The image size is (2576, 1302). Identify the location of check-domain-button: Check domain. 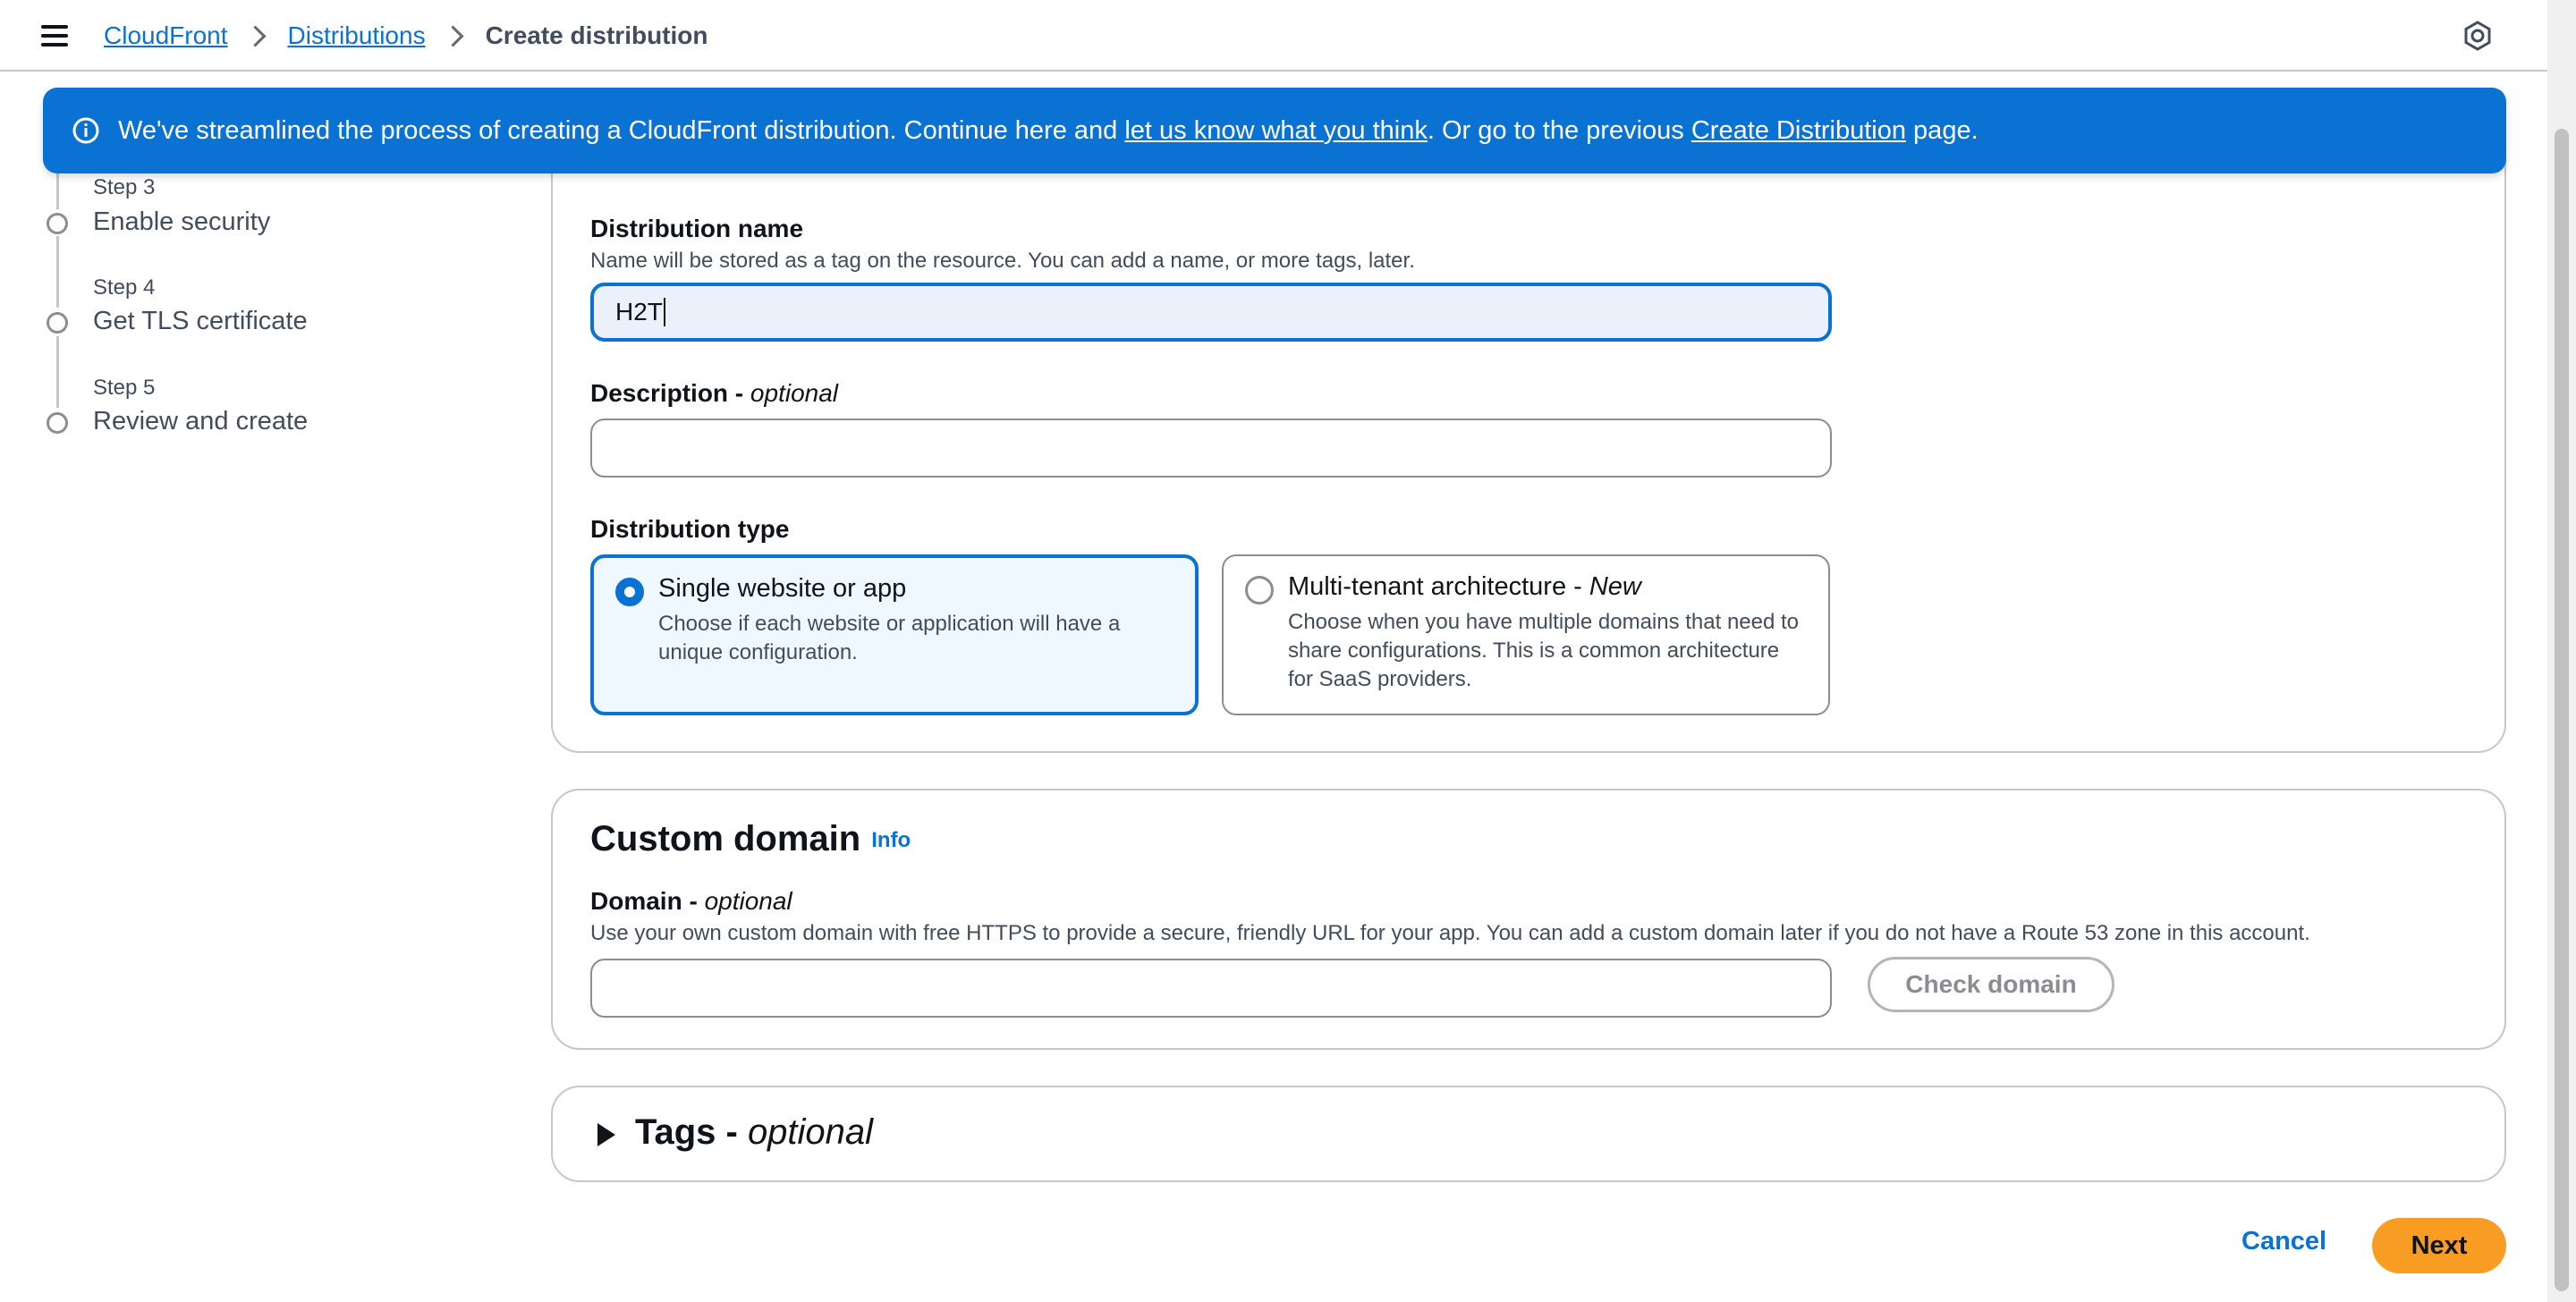
(1991, 984).